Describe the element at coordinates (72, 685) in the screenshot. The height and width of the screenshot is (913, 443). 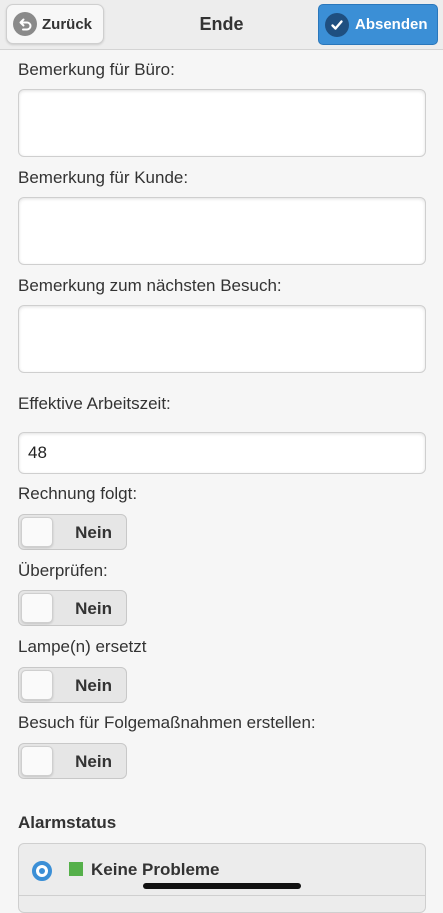
I see `lampe-toggle: Nein` at that location.